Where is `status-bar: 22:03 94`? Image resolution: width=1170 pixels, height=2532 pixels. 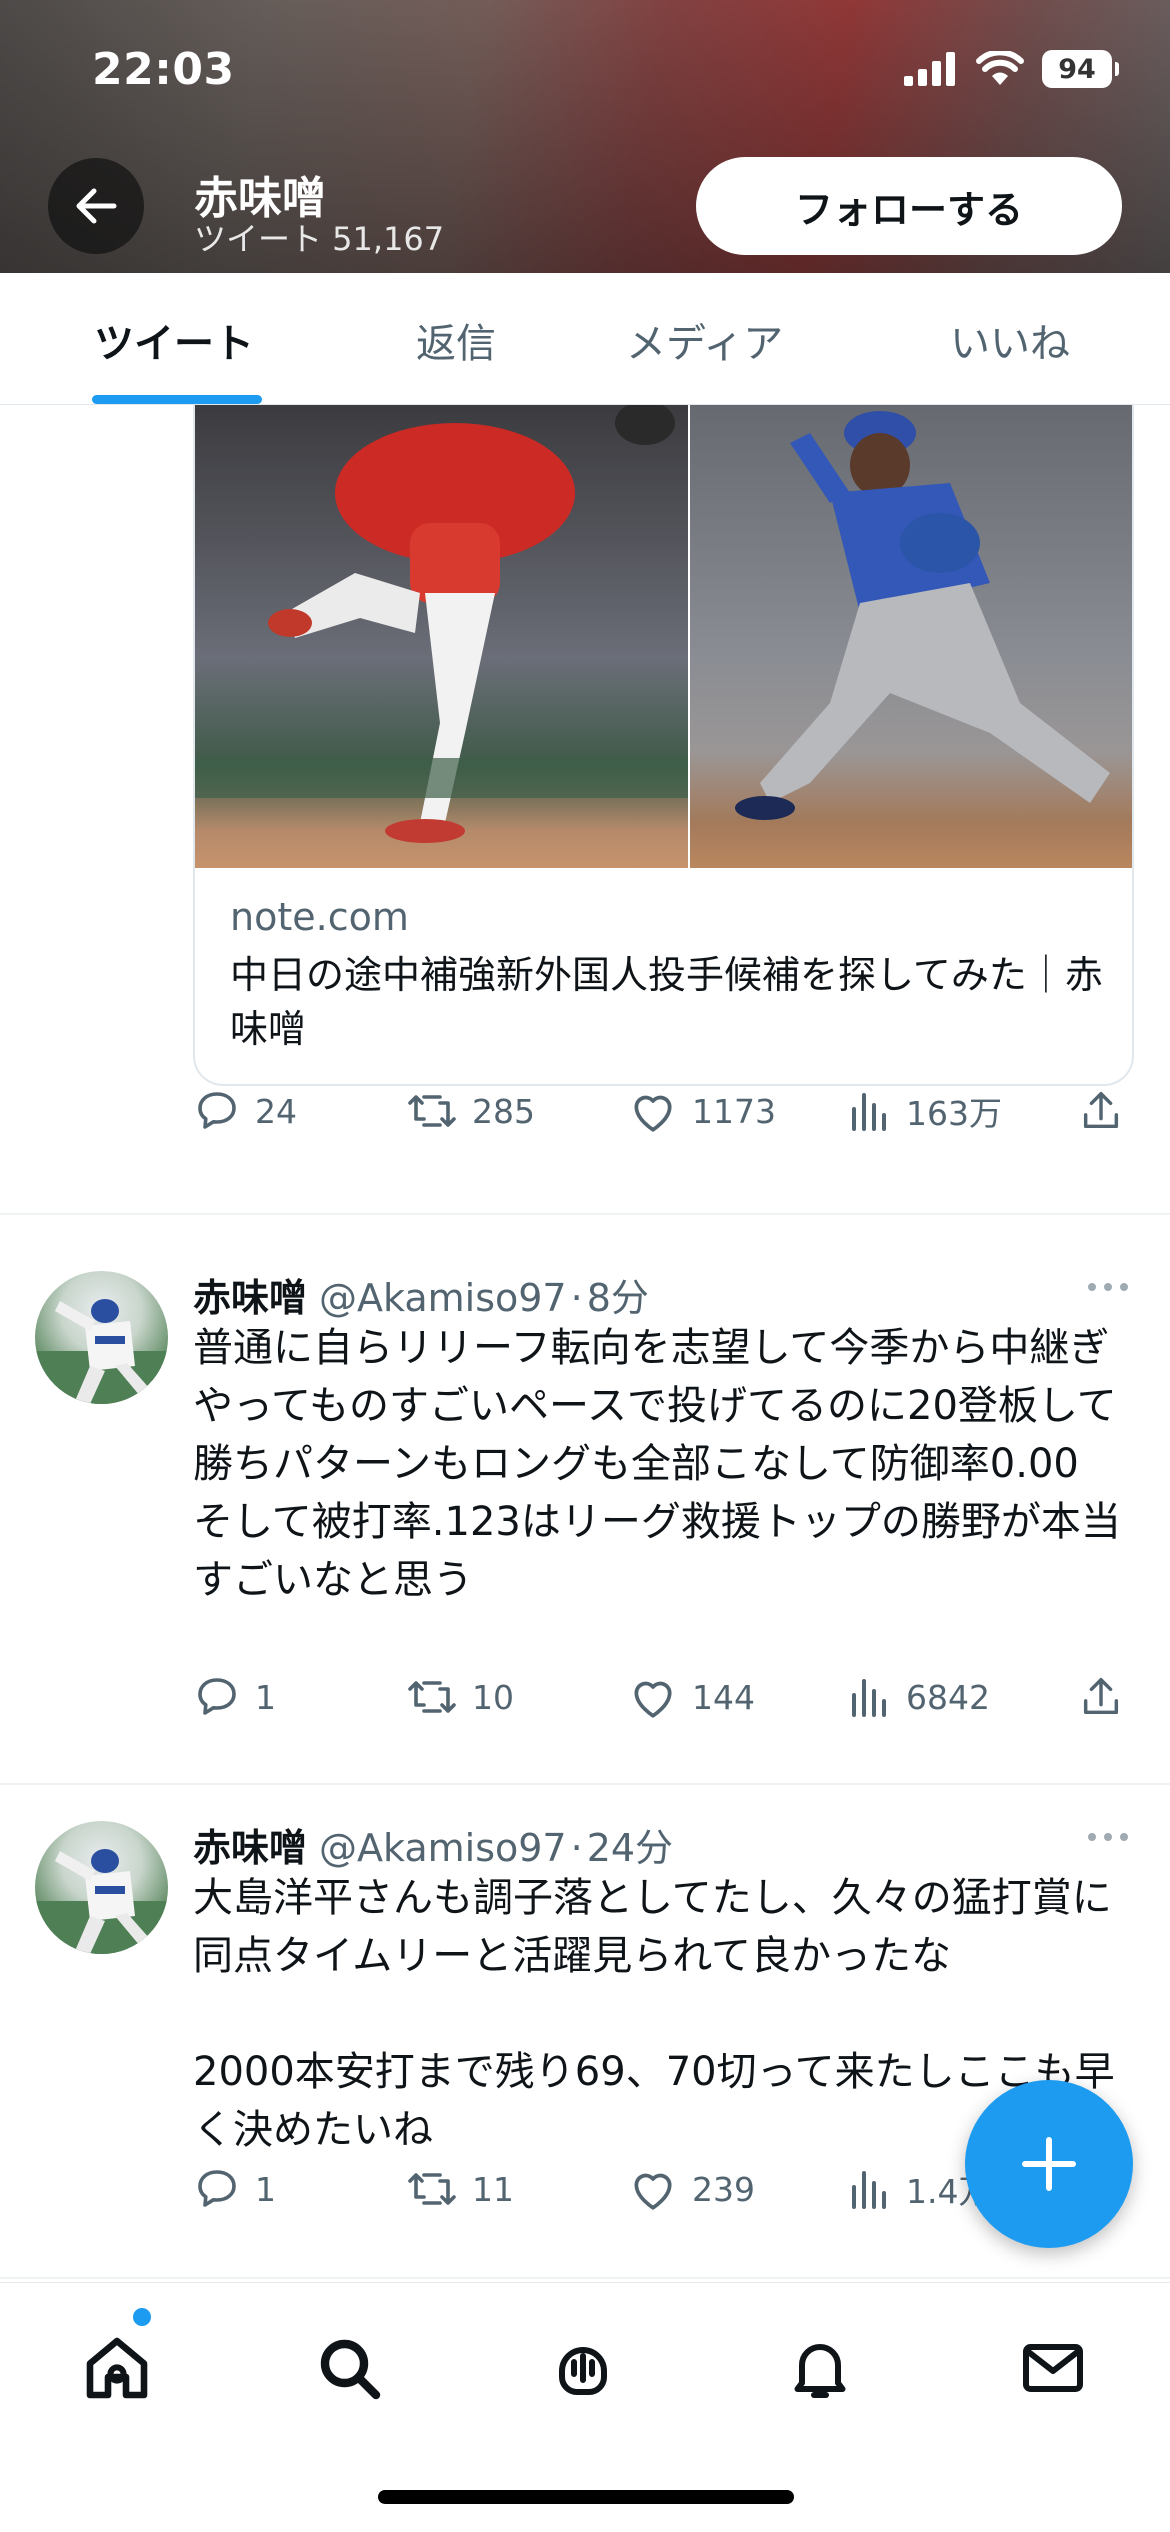 status-bar: 22:03 94 is located at coordinates (585, 75).